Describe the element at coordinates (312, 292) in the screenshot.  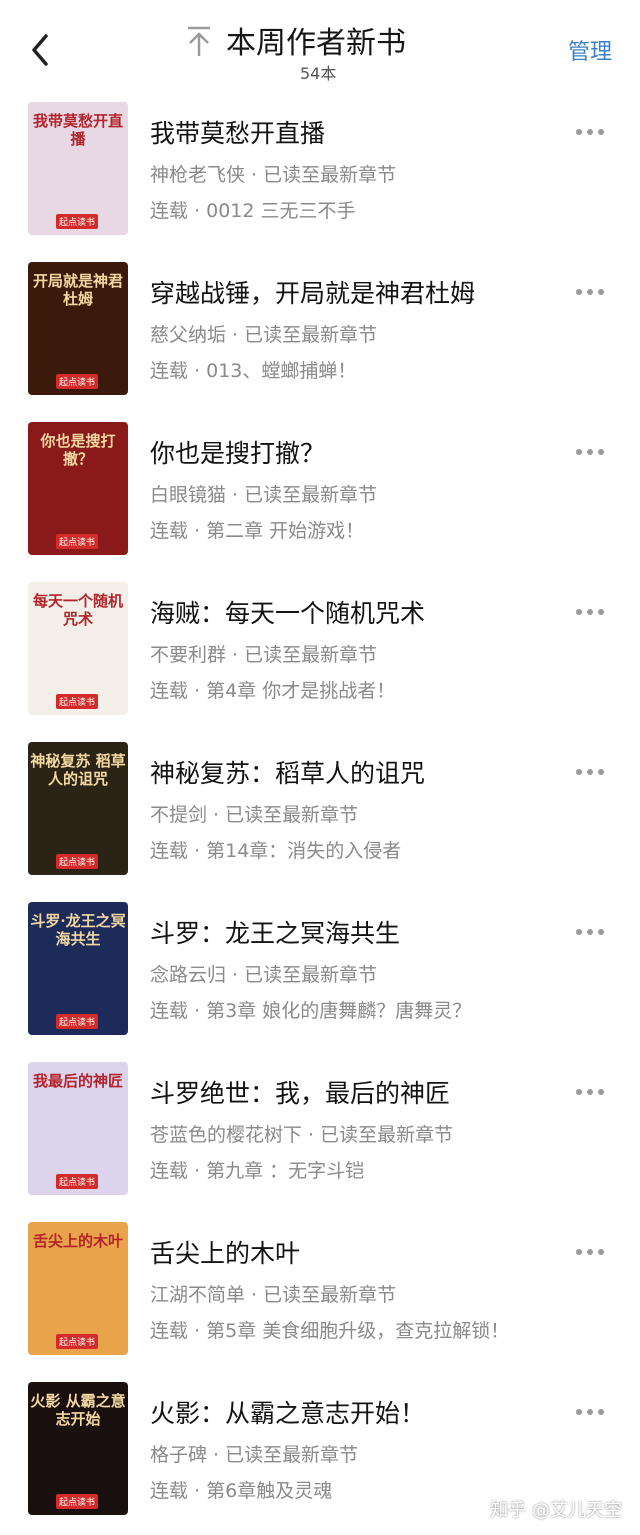
I see `book-title: 穿越战锤，开局就是神君杜姆` at that location.